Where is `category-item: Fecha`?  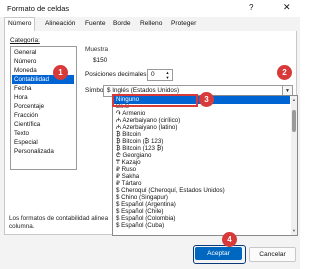
category-item: Fecha is located at coordinates (43, 88).